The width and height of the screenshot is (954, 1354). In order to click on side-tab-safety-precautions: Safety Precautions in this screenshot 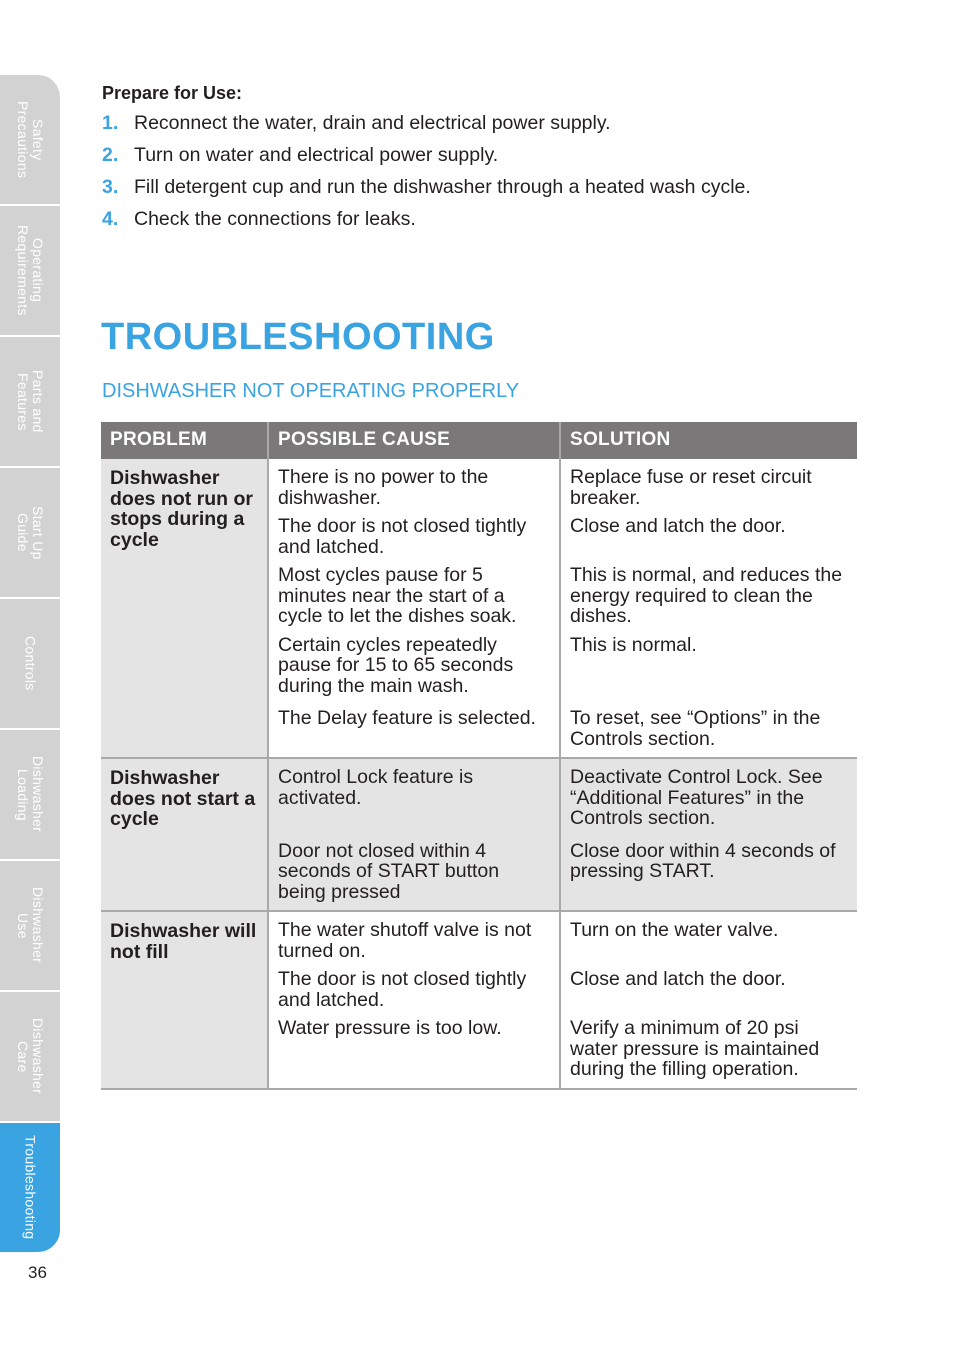, I will do `click(30, 139)`.